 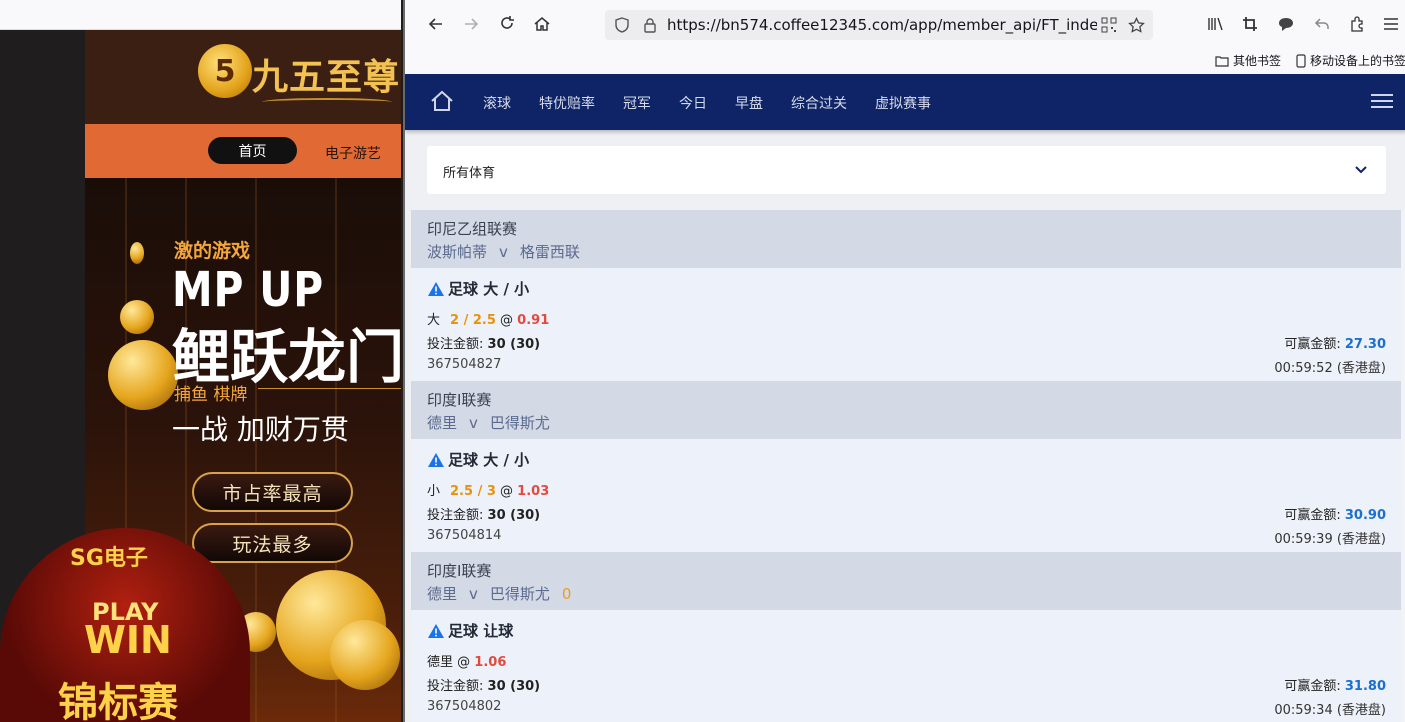 I want to click on nav-item-champion: 冠军, so click(x=637, y=103).